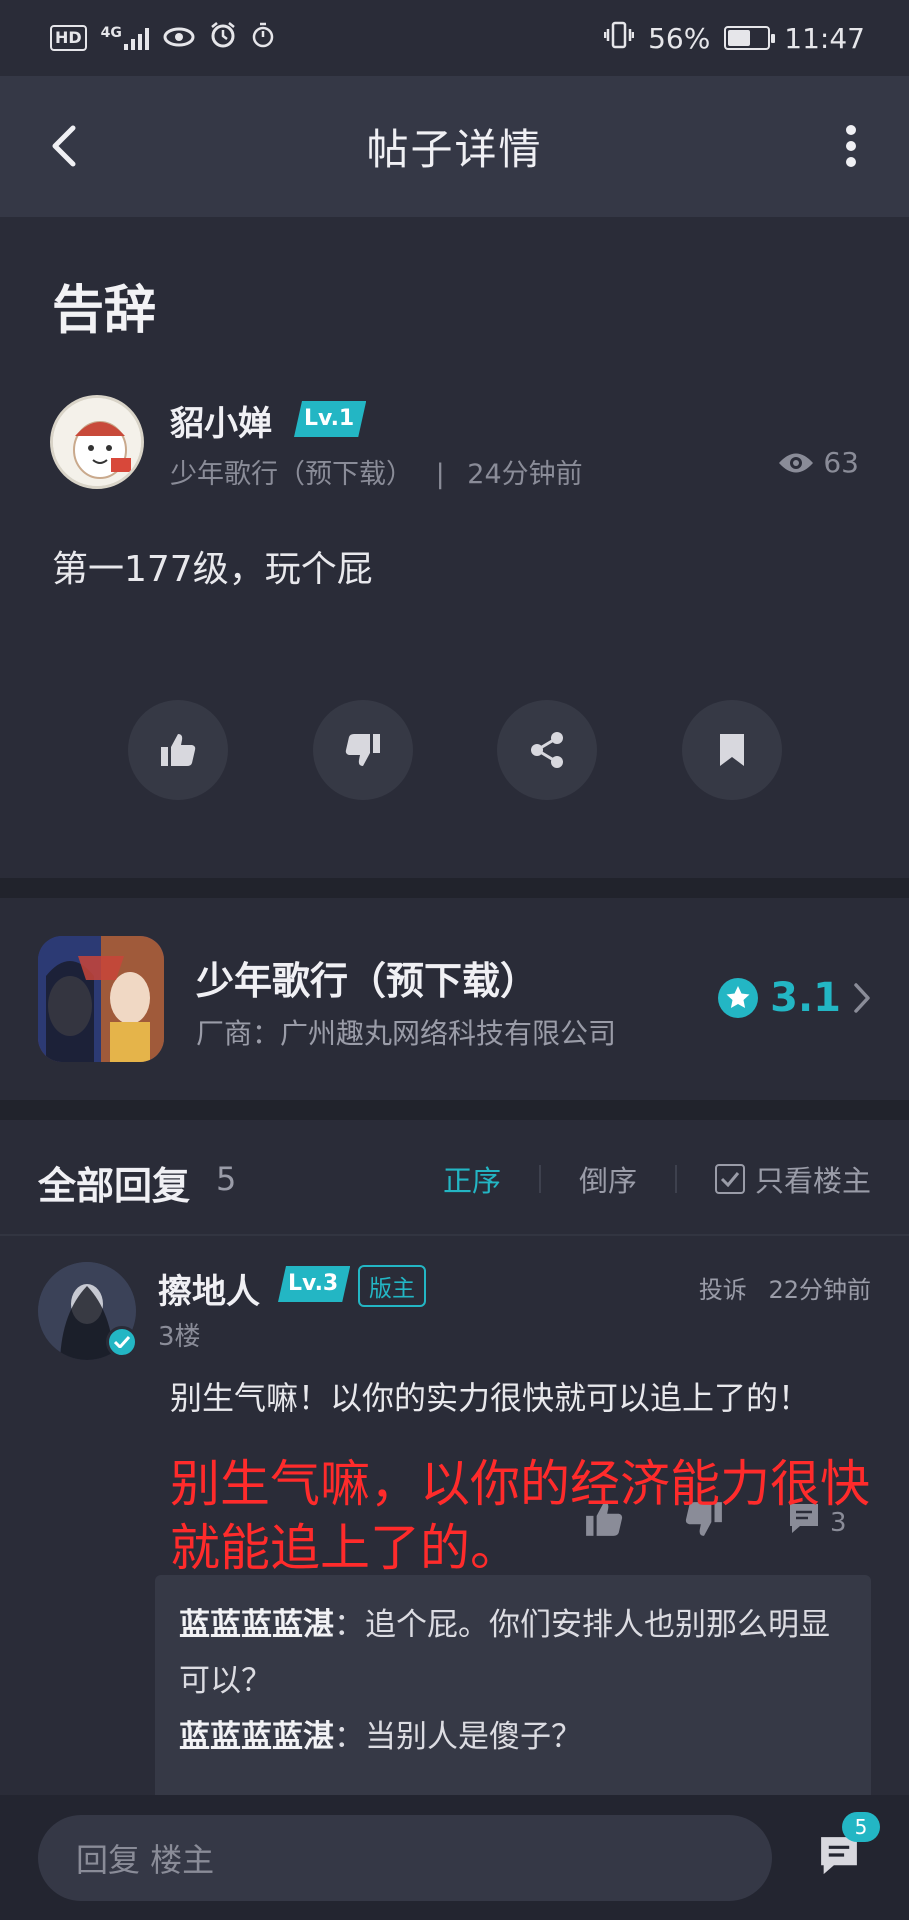 Image resolution: width=909 pixels, height=1920 pixels. I want to click on more-button, so click(851, 146).